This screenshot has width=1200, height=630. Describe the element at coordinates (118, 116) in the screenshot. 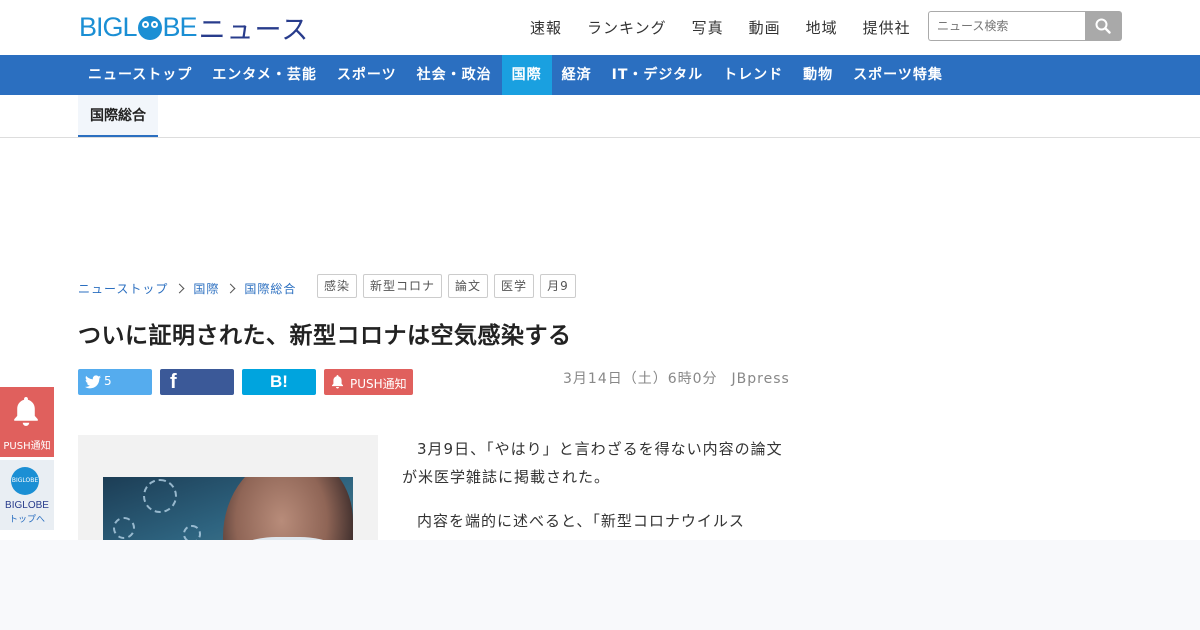

I see `subnav-international-general: 国際総合` at that location.